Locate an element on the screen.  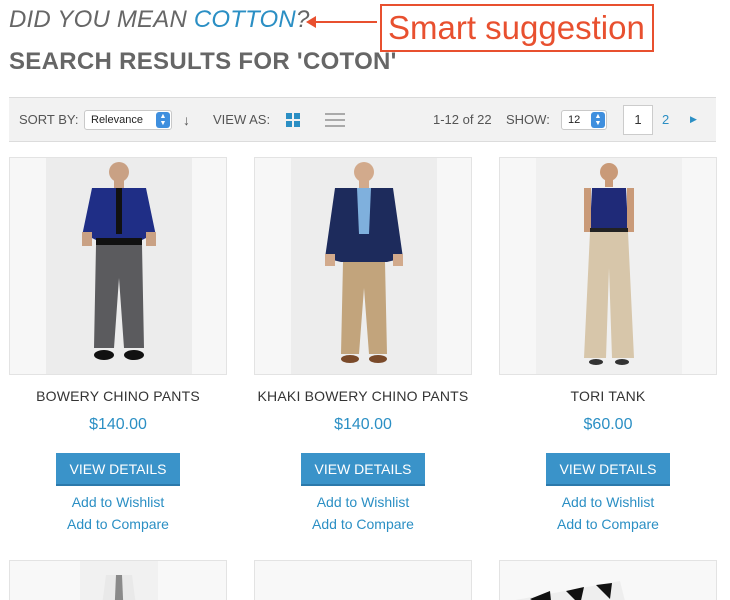
annotation-callout: Smart suggestion is located at coordinates (517, 28).